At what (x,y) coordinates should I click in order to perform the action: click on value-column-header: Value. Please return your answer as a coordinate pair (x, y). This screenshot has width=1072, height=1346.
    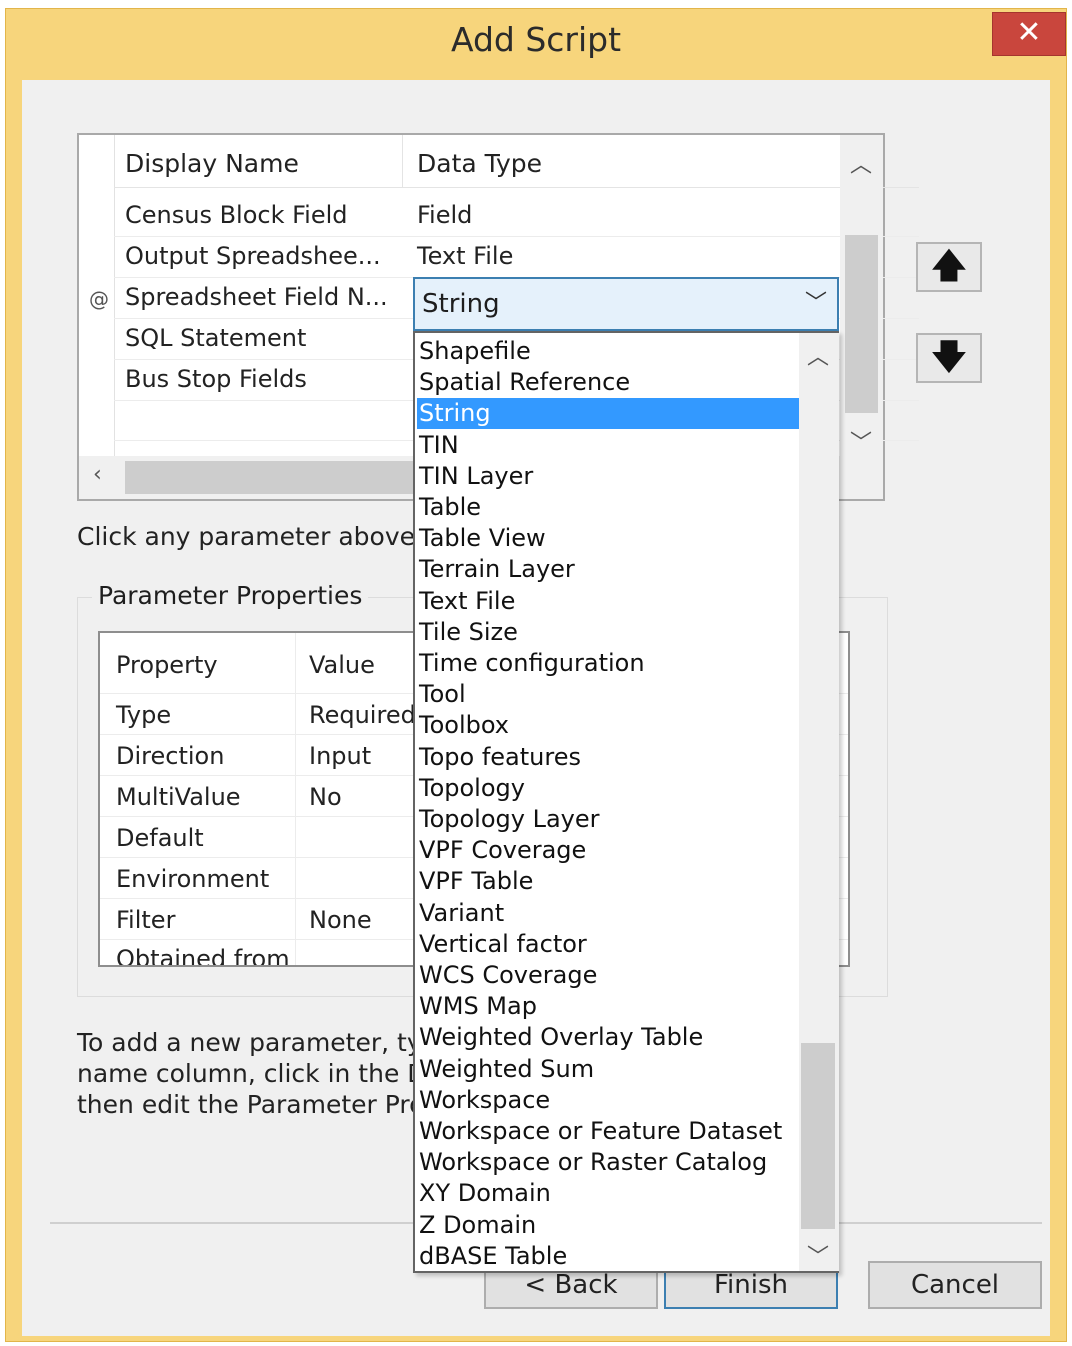
    Looking at the image, I should click on (342, 665).